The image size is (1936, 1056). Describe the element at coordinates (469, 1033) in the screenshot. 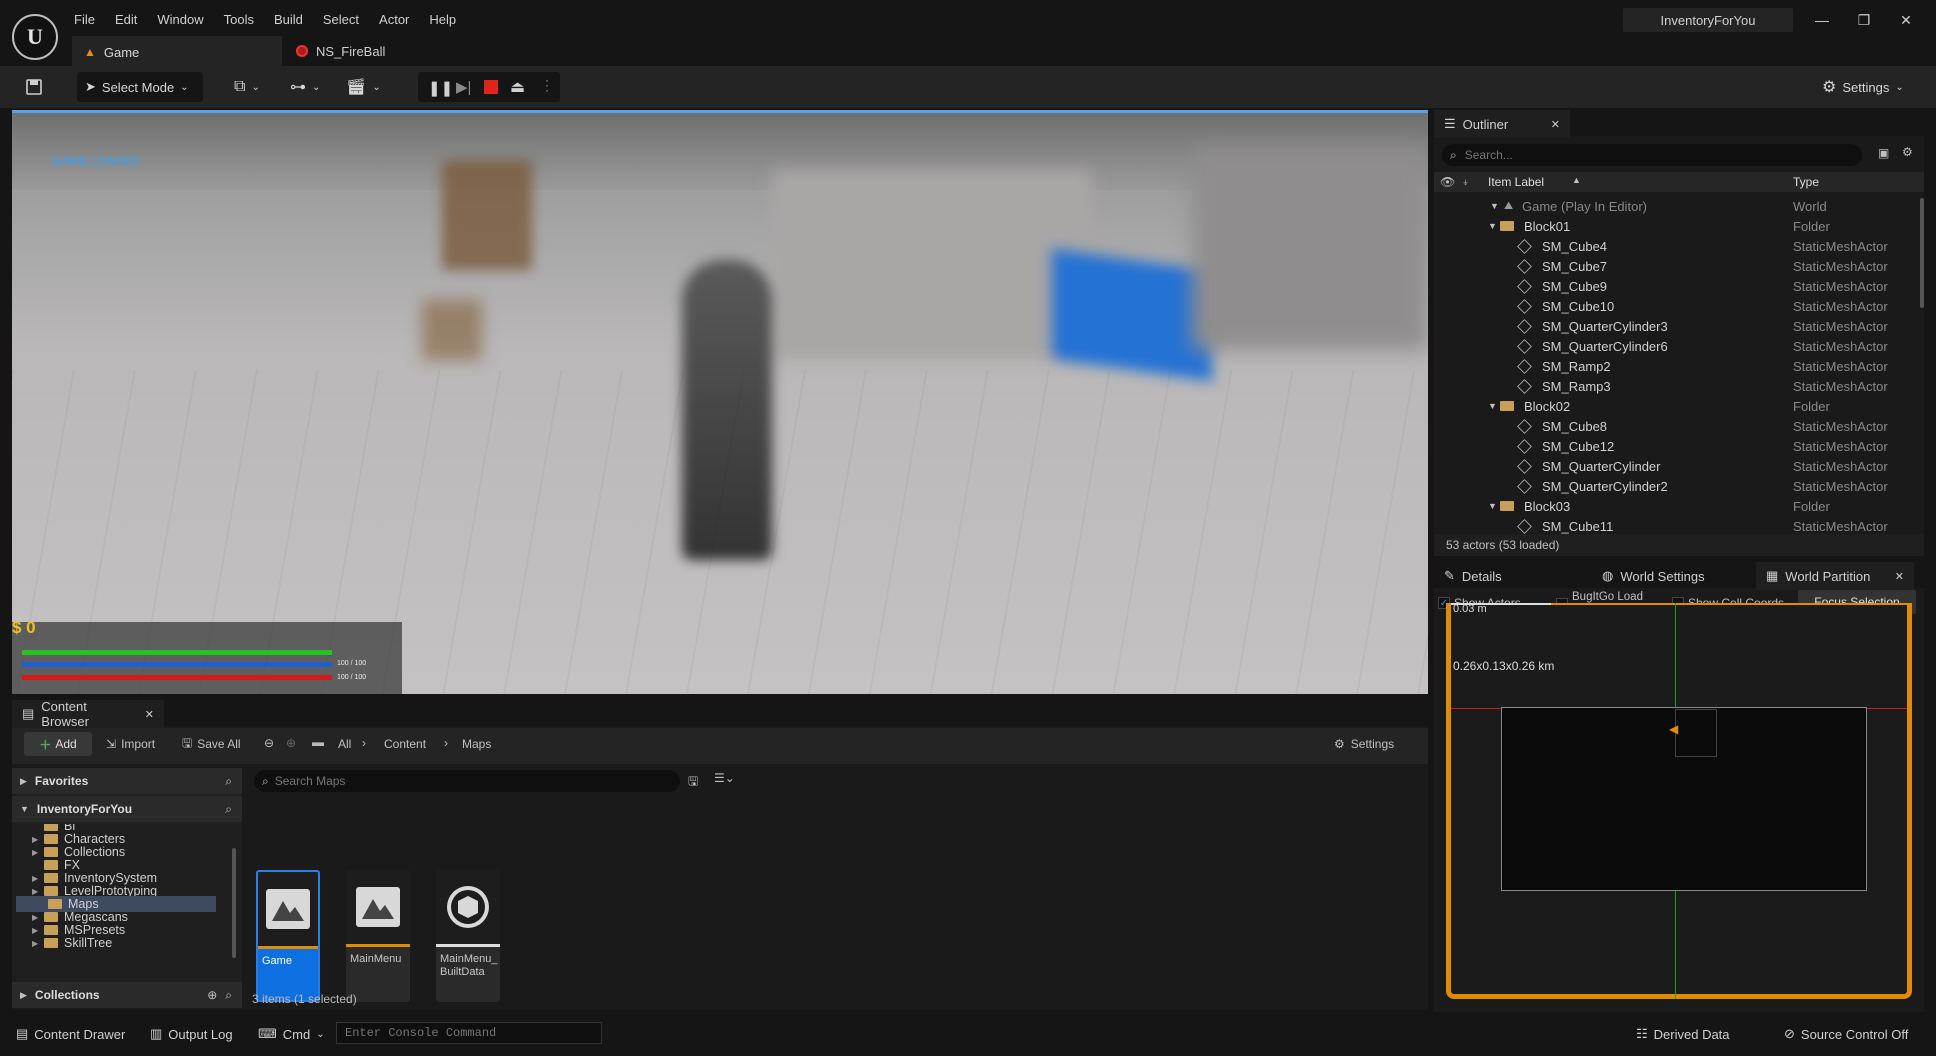

I see `console-input` at that location.